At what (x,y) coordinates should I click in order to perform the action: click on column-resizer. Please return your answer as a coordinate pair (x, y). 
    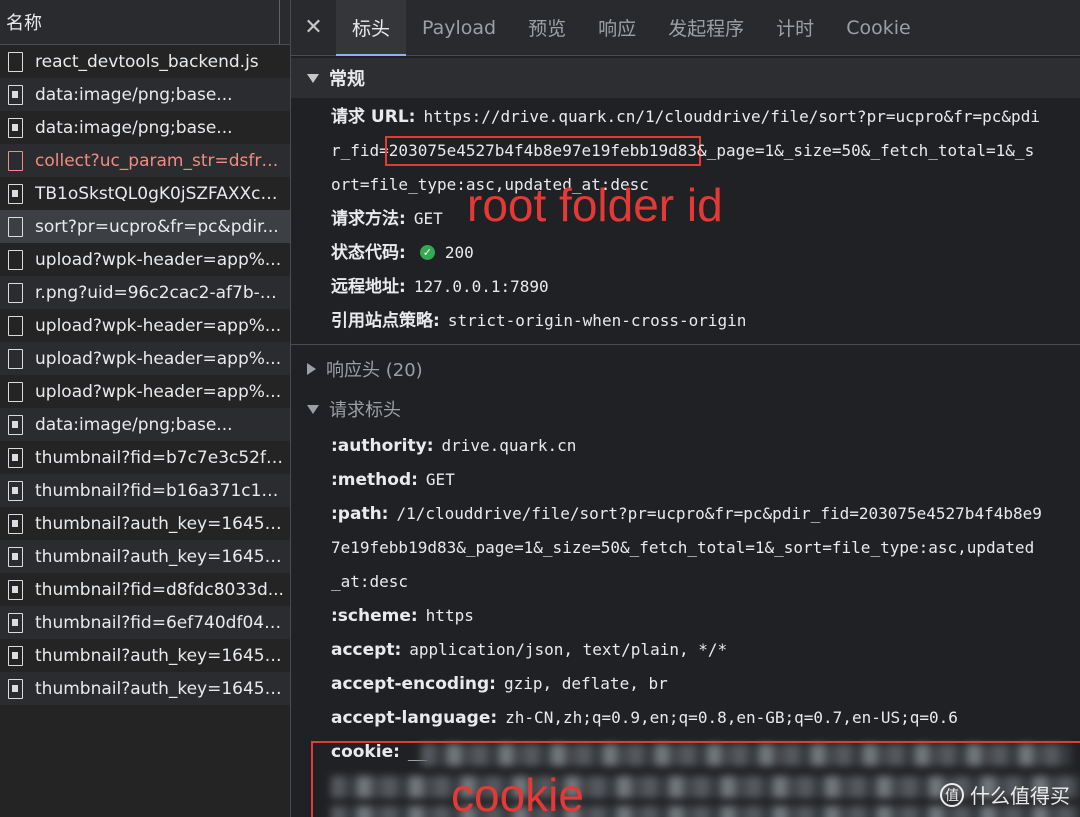
    Looking at the image, I should click on (284, 22).